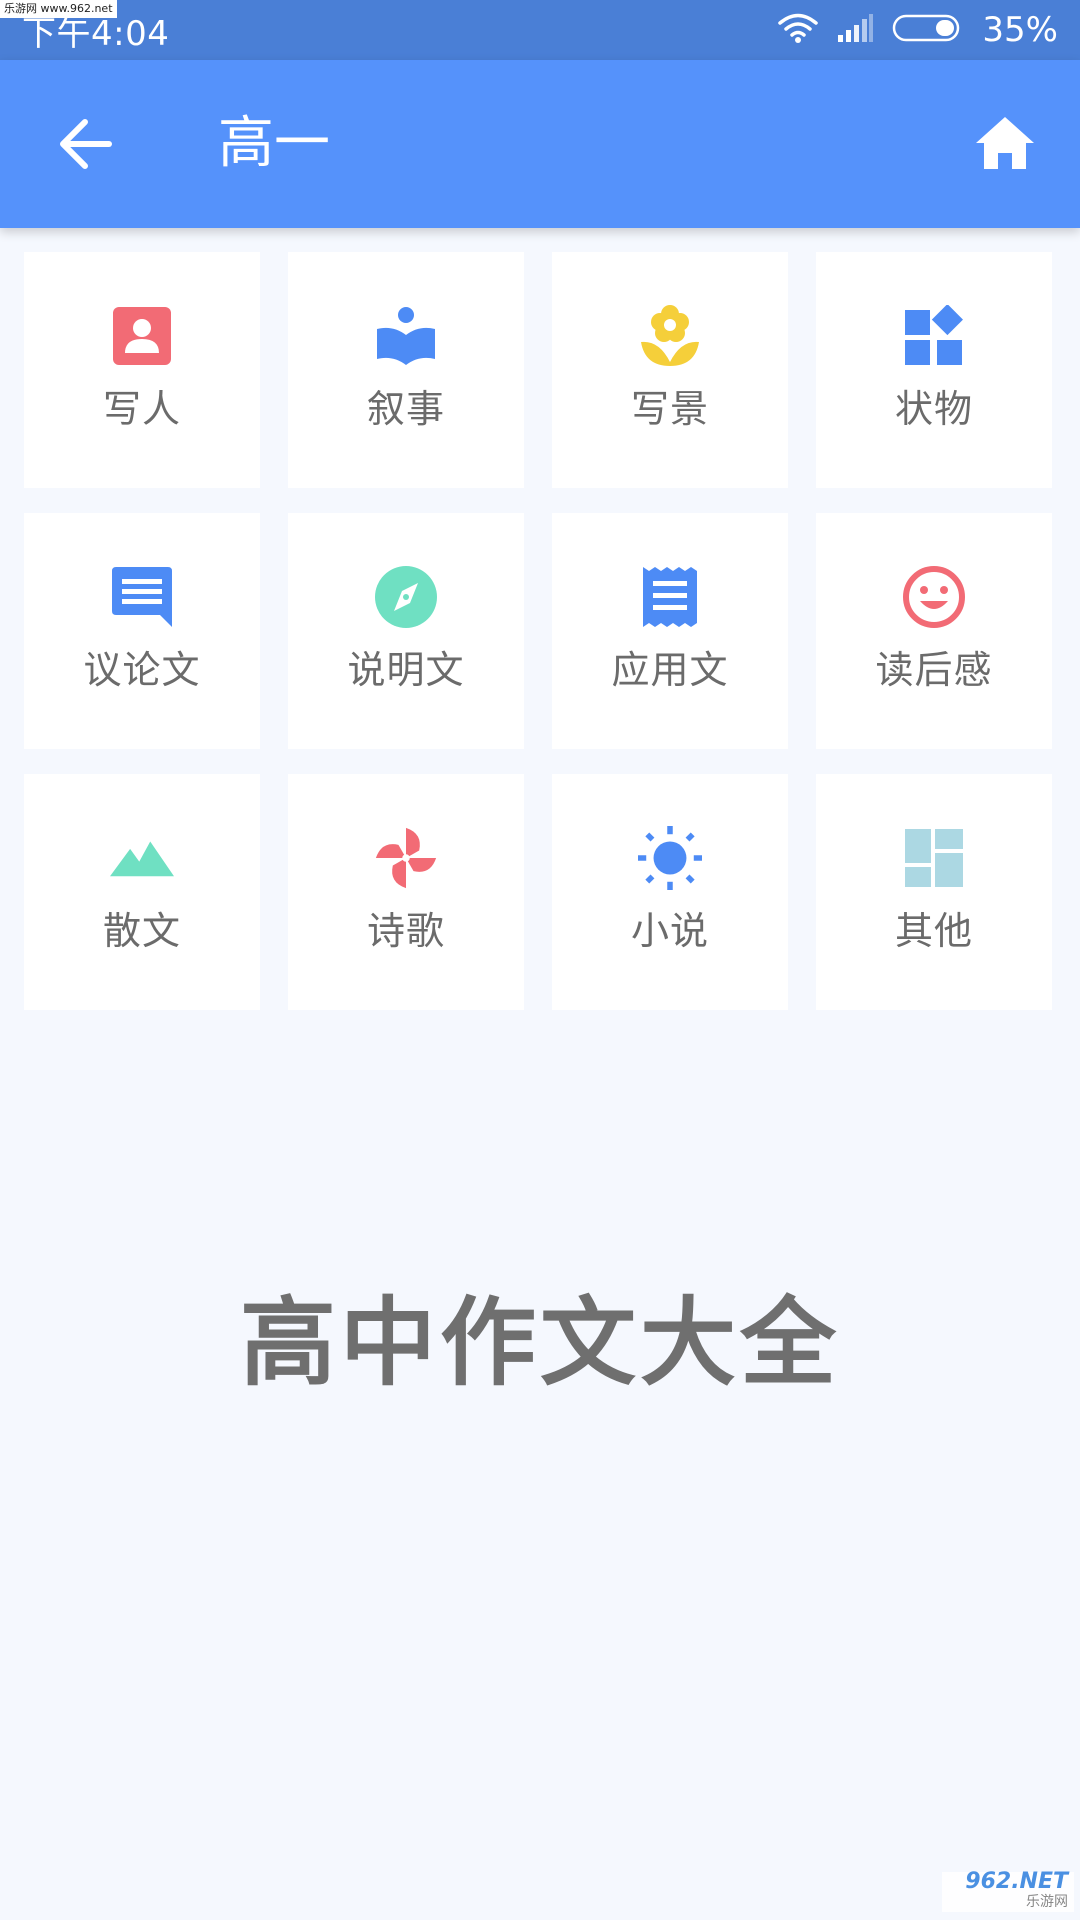 This screenshot has width=1080, height=1920. Describe the element at coordinates (406, 370) in the screenshot. I see `category-tile-xushi: 叙事` at that location.